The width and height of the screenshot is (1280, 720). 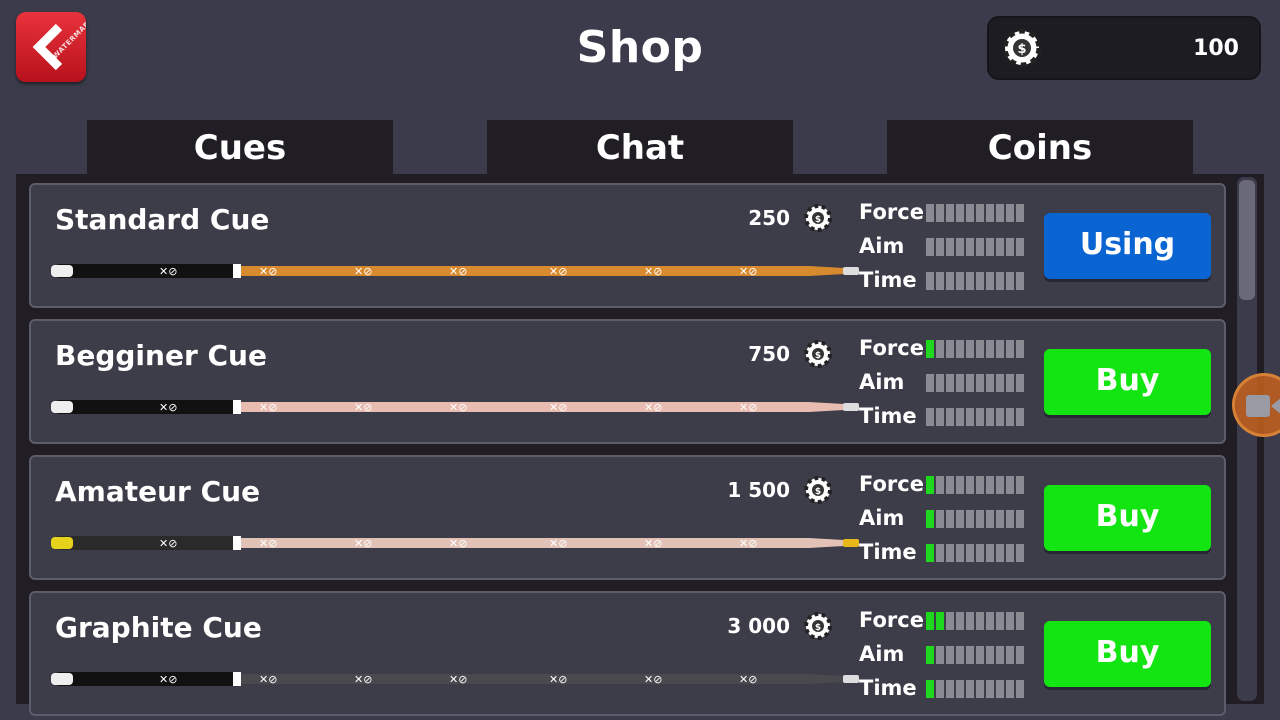 What do you see at coordinates (1124, 48) in the screenshot?
I see `coins-balance: $ 100` at bounding box center [1124, 48].